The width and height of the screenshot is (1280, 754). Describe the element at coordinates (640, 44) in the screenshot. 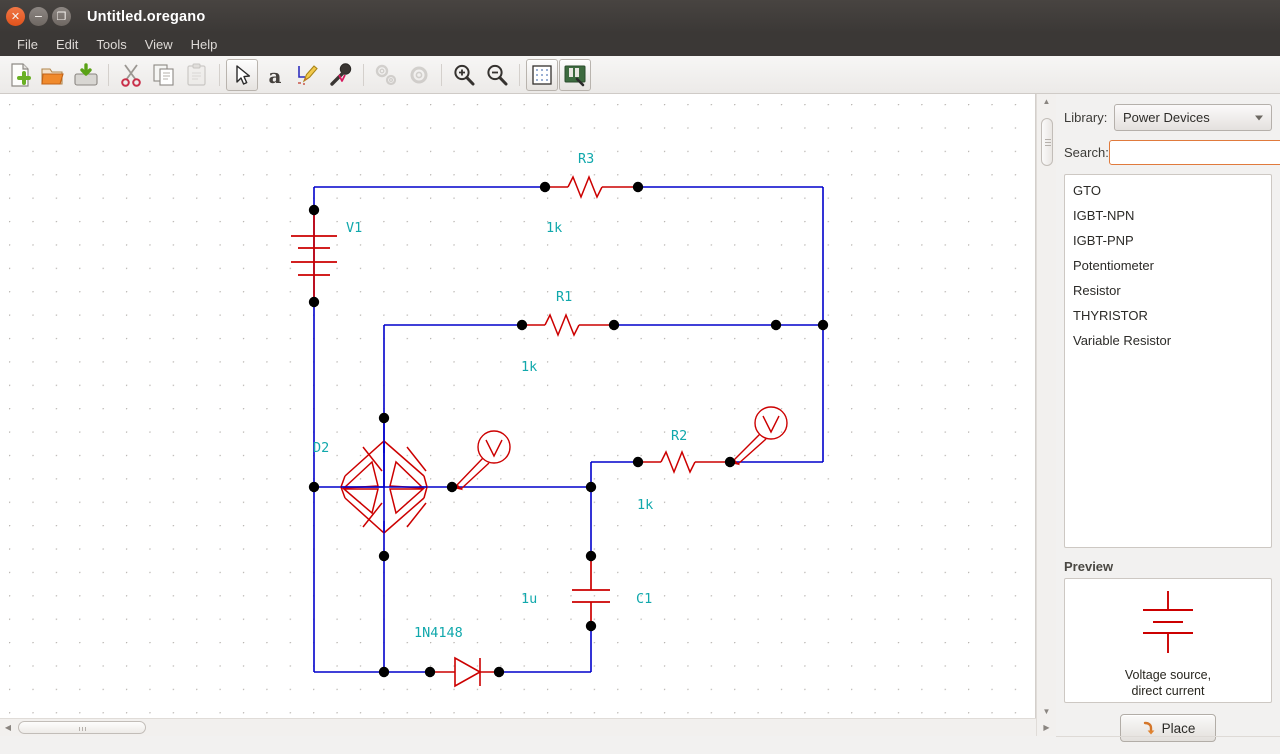

I see `menu-bar: File Edit Tools View Help` at that location.